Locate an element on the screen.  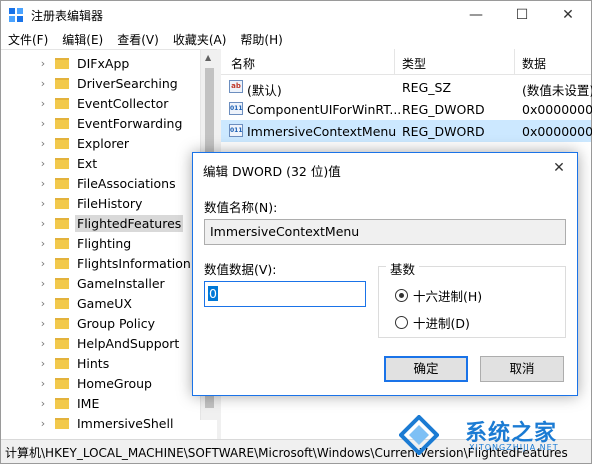
minimize-button: — is located at coordinates (476, 15).